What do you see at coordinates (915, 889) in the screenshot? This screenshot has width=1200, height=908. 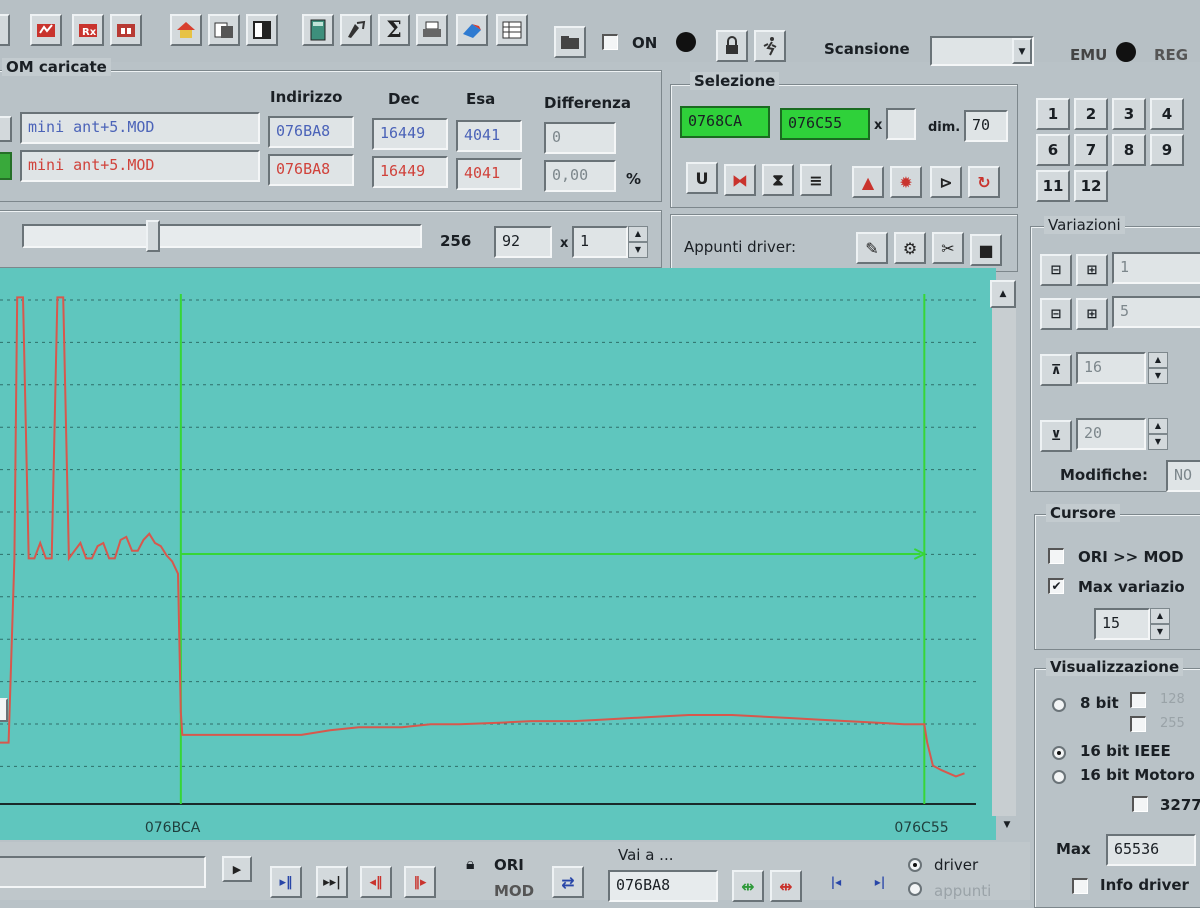 I see `notes-radio` at bounding box center [915, 889].